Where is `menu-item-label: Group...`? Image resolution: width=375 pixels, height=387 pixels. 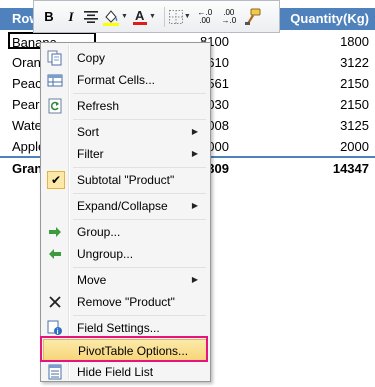
menu-item-label: Group... is located at coordinates (99, 232).